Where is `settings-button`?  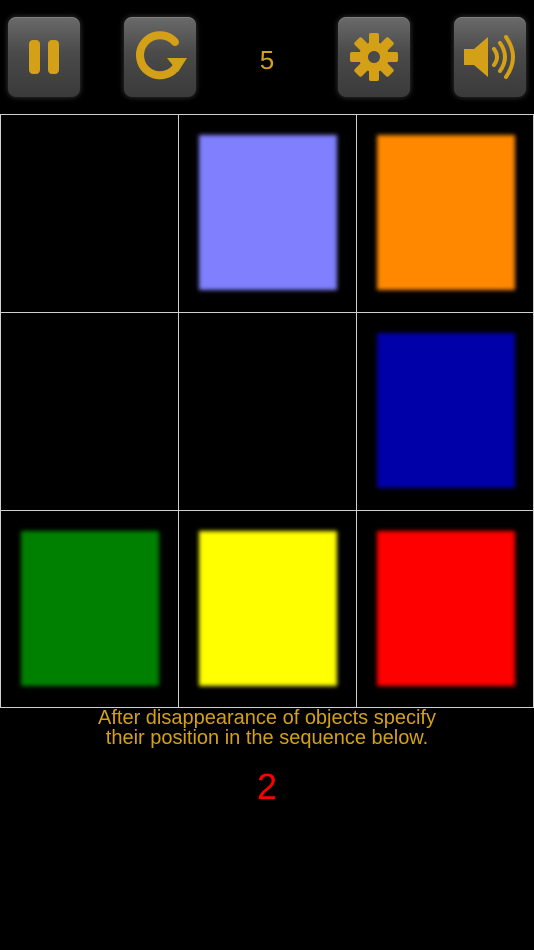 settings-button is located at coordinates (374, 57).